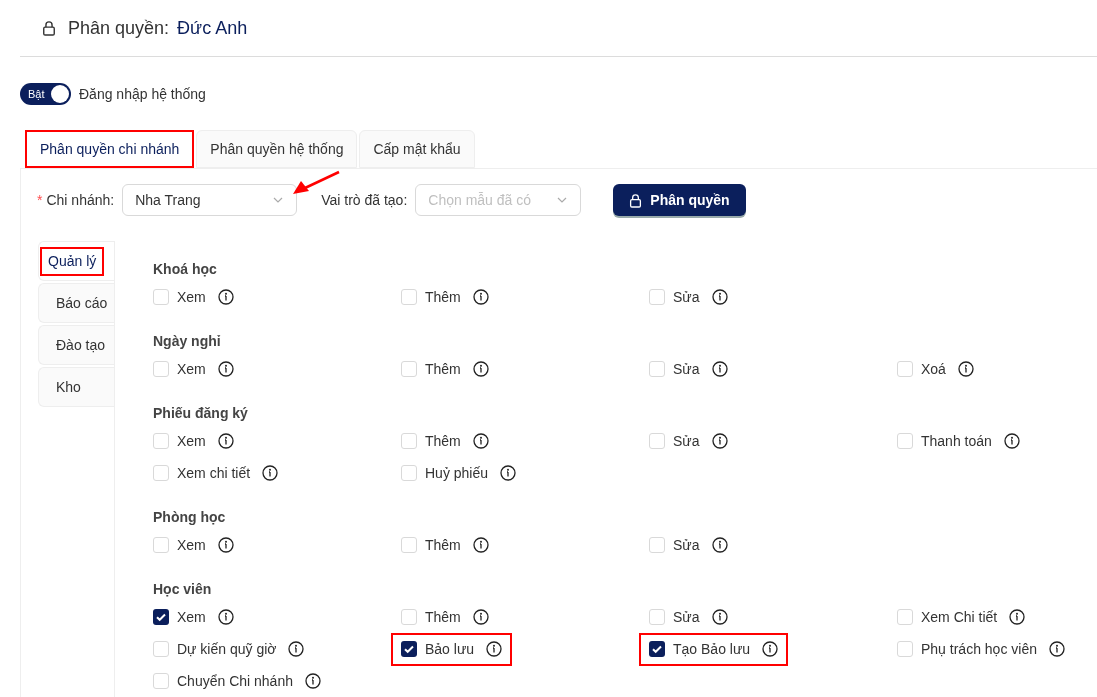 This screenshot has width=1097, height=697. What do you see at coordinates (185, 269) in the screenshot?
I see `group-title: Khoá học` at bounding box center [185, 269].